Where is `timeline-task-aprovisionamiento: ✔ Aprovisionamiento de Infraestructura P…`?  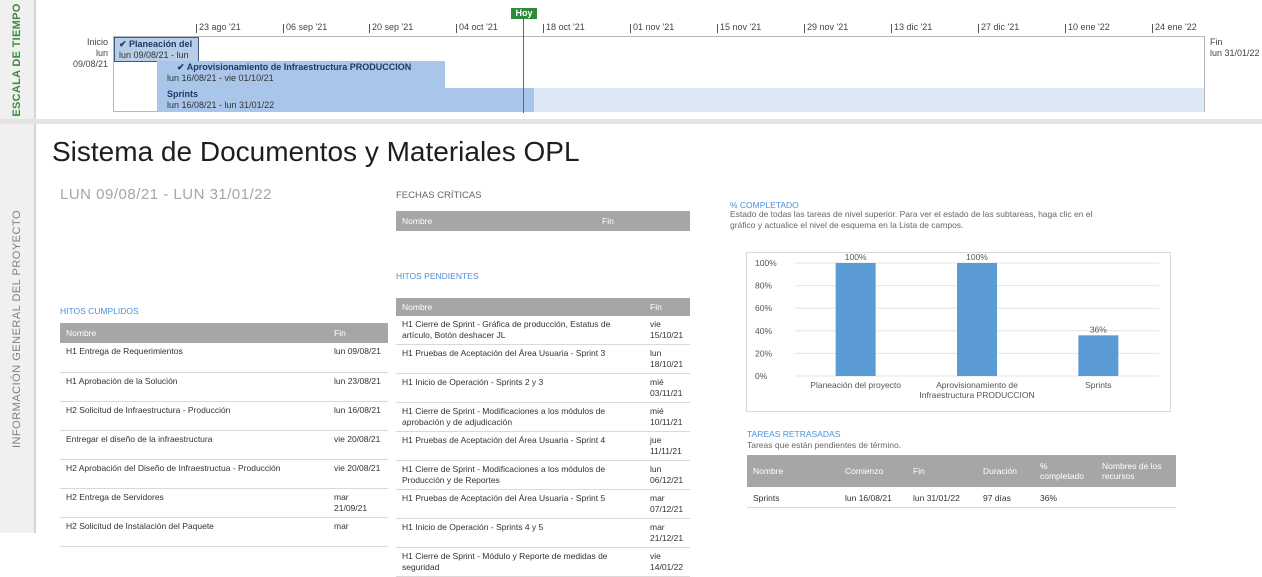
timeline-task-aprovisionamiento: ✔ Aprovisionamiento de Infraestructura P… is located at coordinates (301, 74).